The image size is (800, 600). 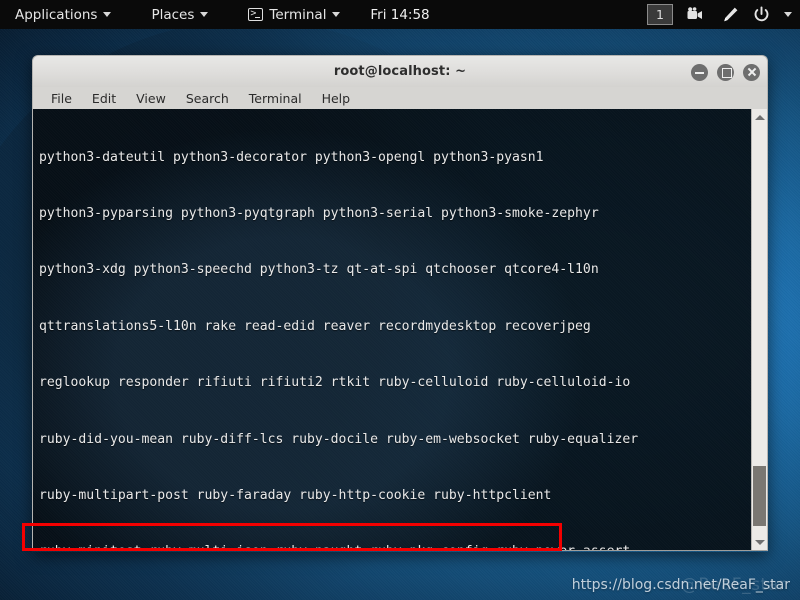 I want to click on minimize-button, so click(x=699, y=72).